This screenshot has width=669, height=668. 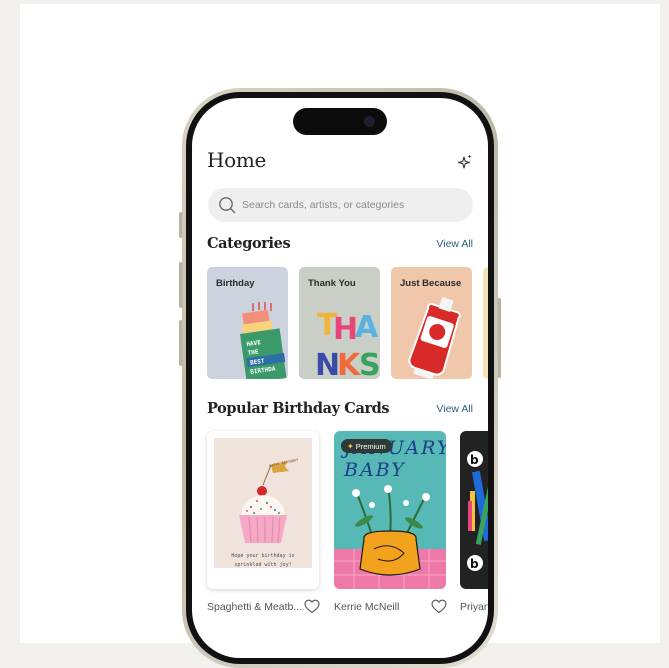 What do you see at coordinates (370, 446) in the screenshot?
I see `premium-badge-label: Premium` at bounding box center [370, 446].